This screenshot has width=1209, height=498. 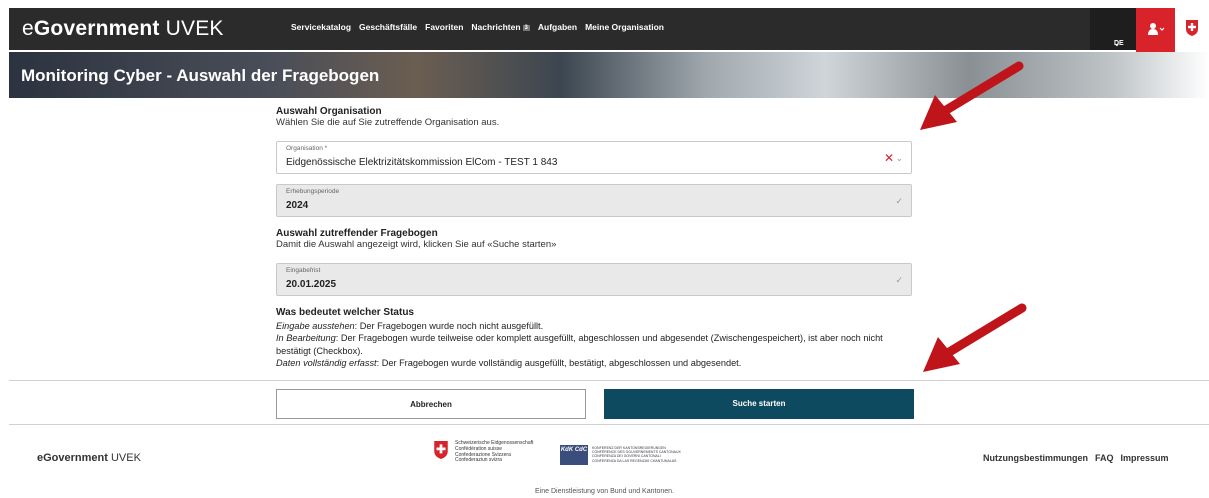 What do you see at coordinates (557, 27) in the screenshot?
I see `nav-item-aufgaben: Aufgaben` at bounding box center [557, 27].